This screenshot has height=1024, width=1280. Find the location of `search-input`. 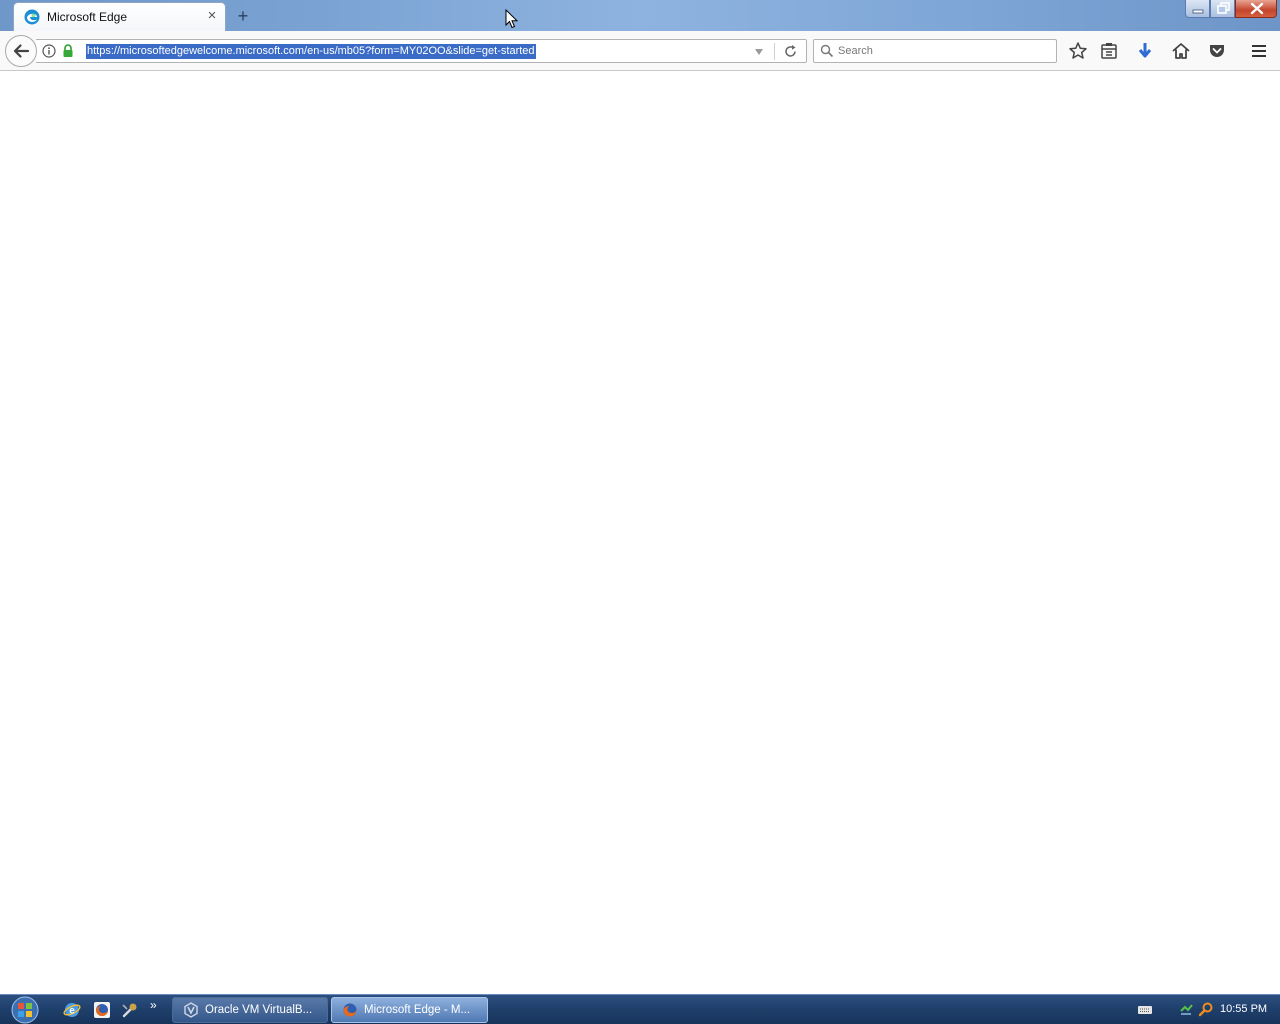

search-input is located at coordinates (943, 51).